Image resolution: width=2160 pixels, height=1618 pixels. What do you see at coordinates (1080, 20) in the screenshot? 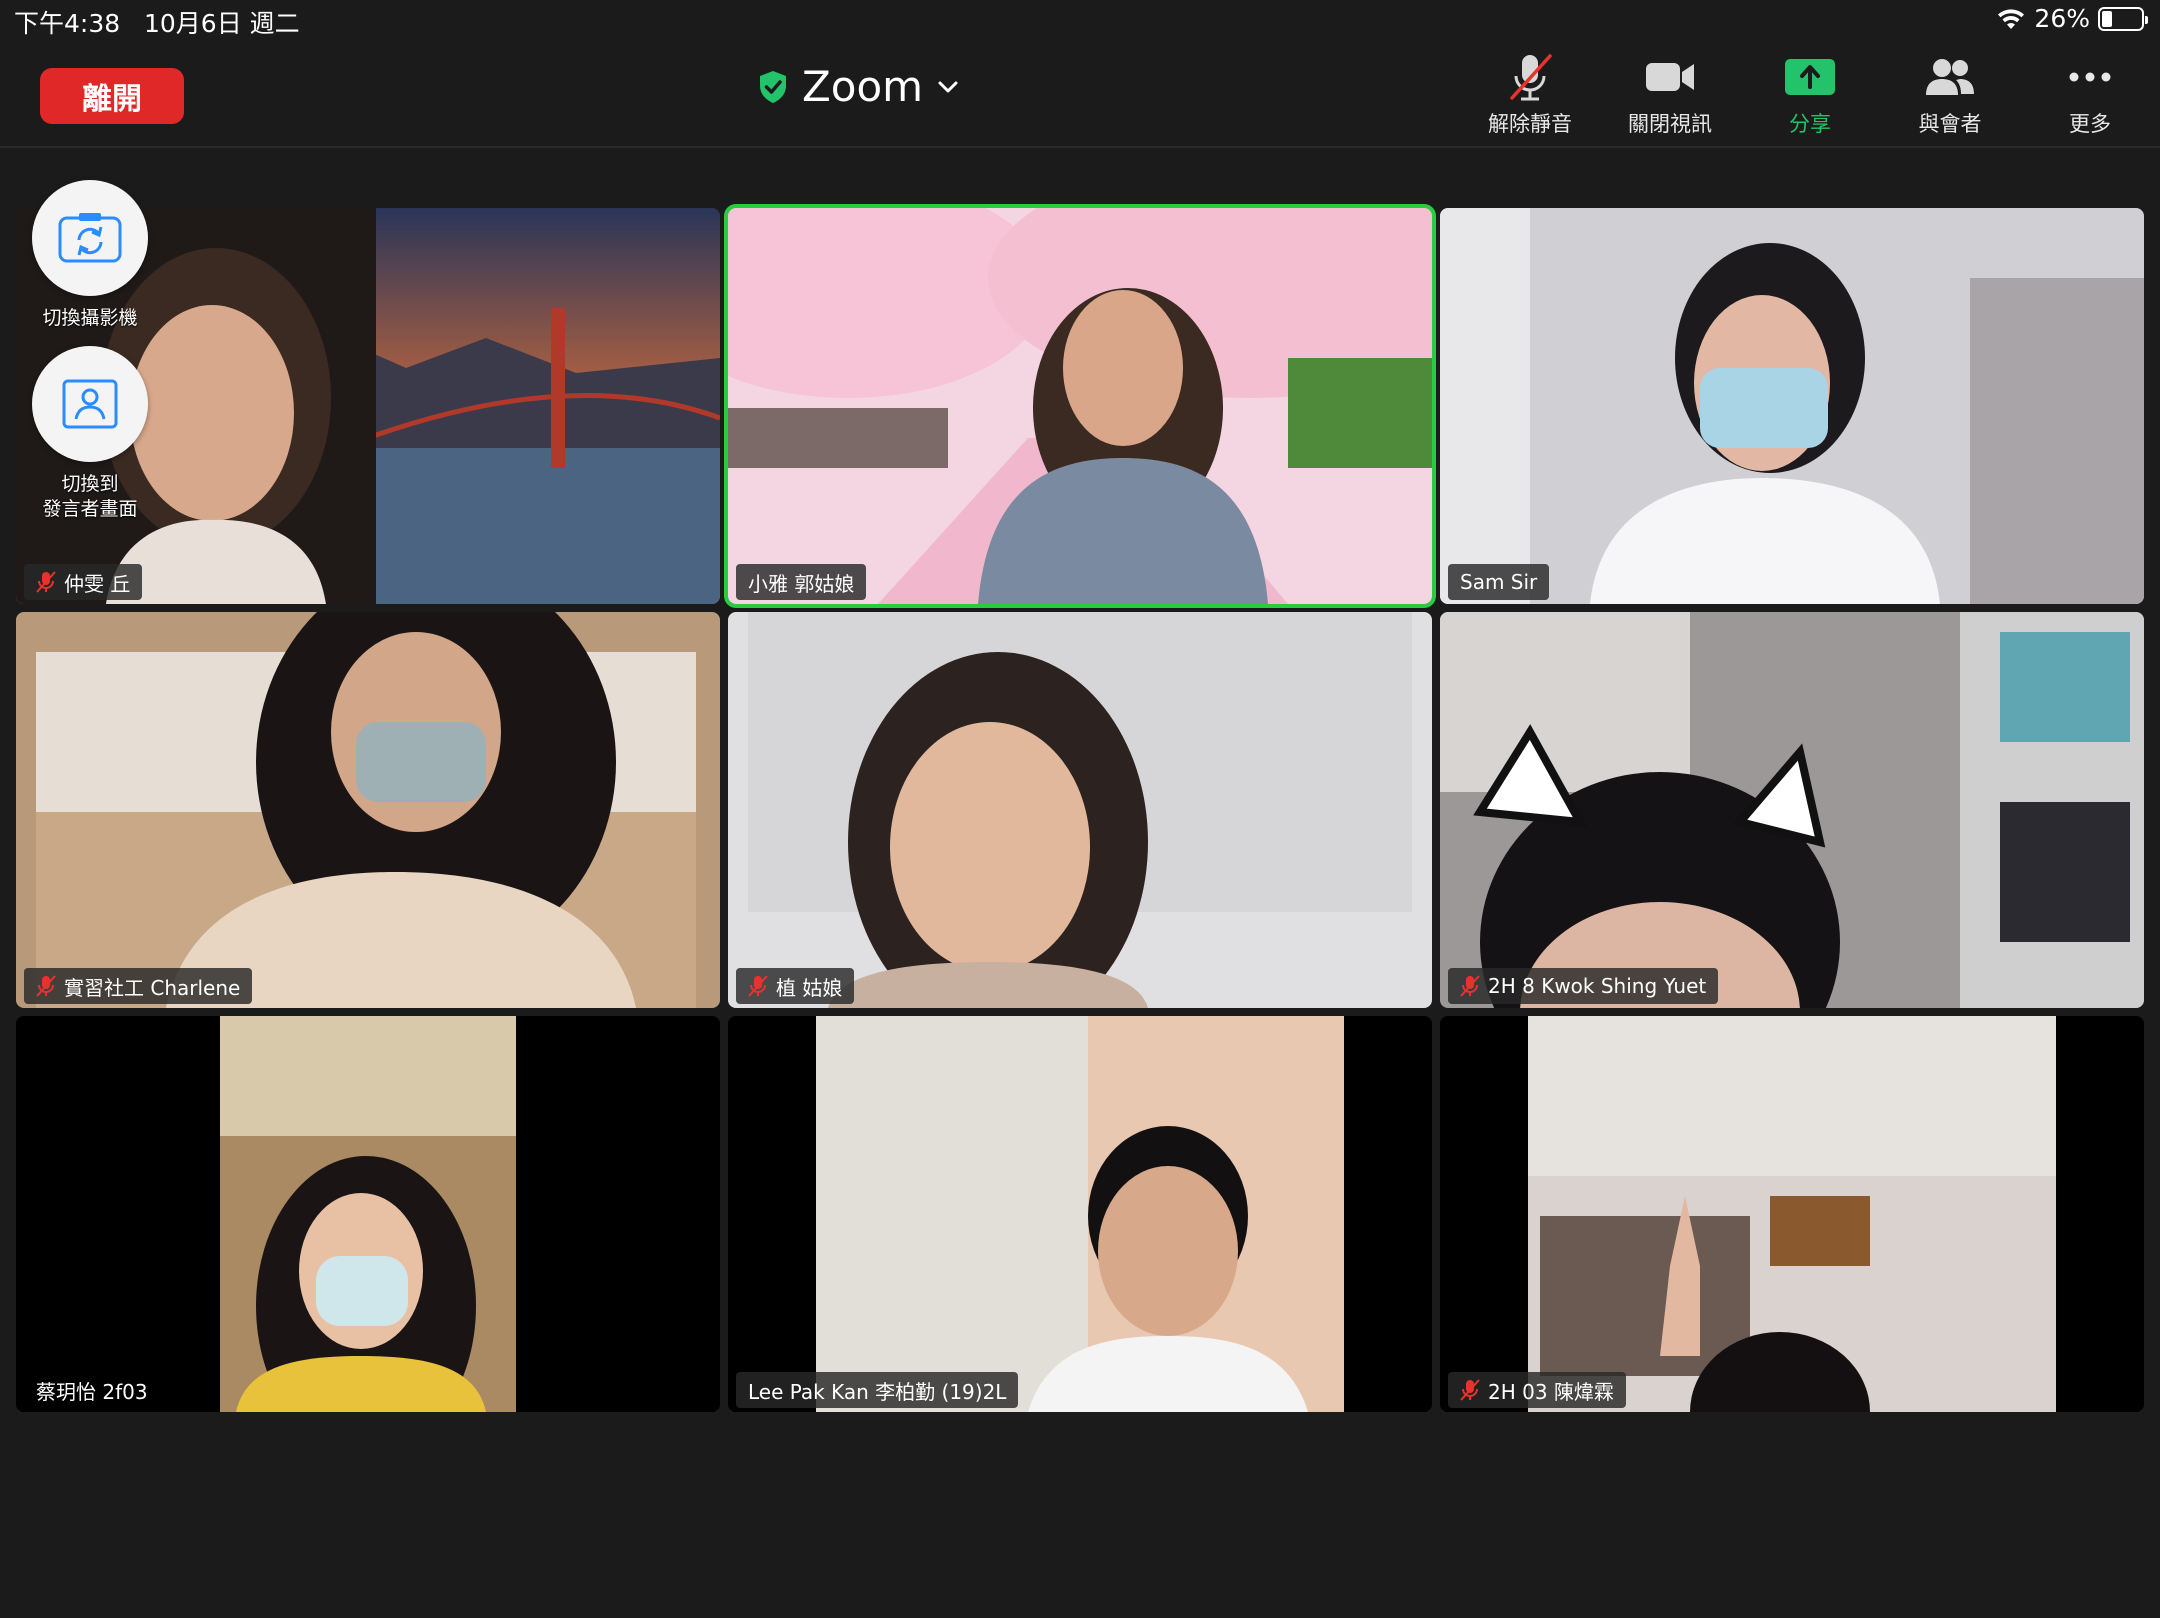
I see `status-bar: 下午4:38 10月6日 週二 26%` at bounding box center [1080, 20].